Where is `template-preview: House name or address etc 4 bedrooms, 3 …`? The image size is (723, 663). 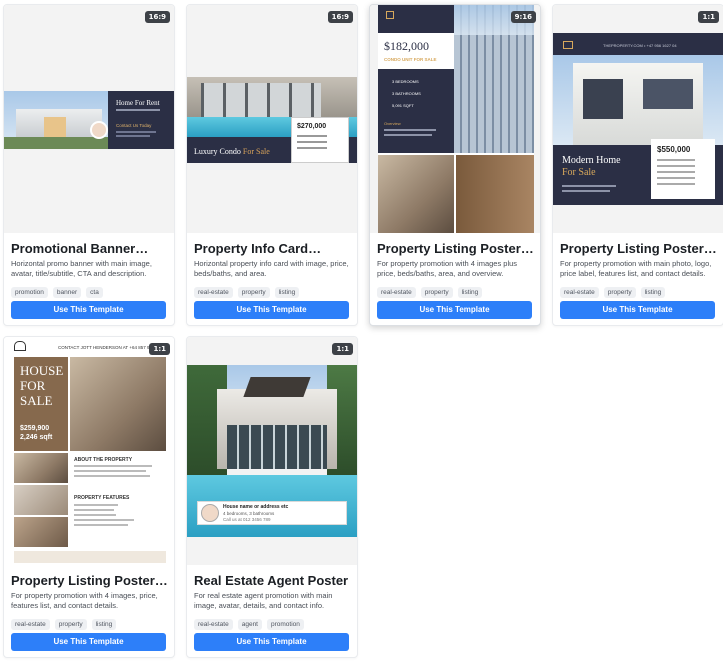
template-preview: House name or address etc 4 bedrooms, 3 … is located at coordinates (272, 451).